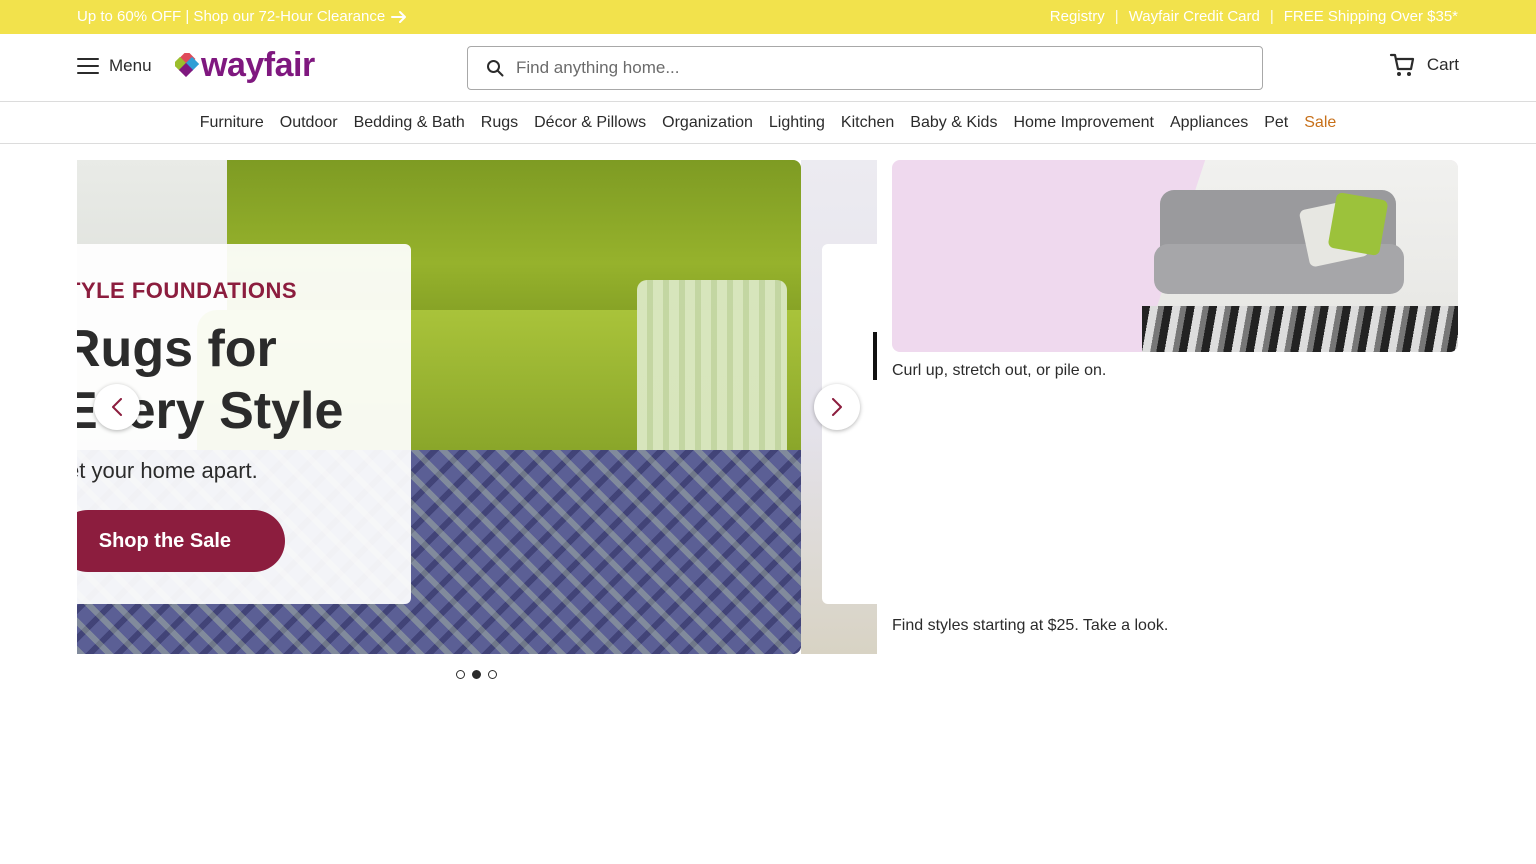 This screenshot has width=1536, height=864. Describe the element at coordinates (399, 16) in the screenshot. I see `arrow-right-icon` at that location.